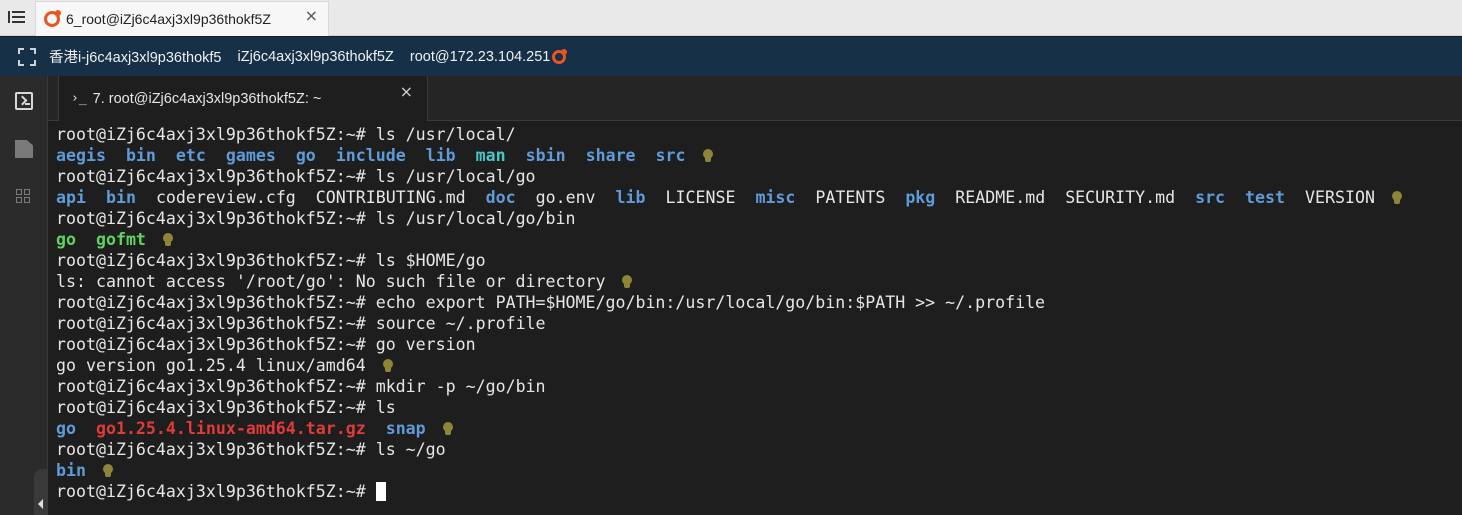  What do you see at coordinates (24, 101) in the screenshot?
I see `terminal-icon` at bounding box center [24, 101].